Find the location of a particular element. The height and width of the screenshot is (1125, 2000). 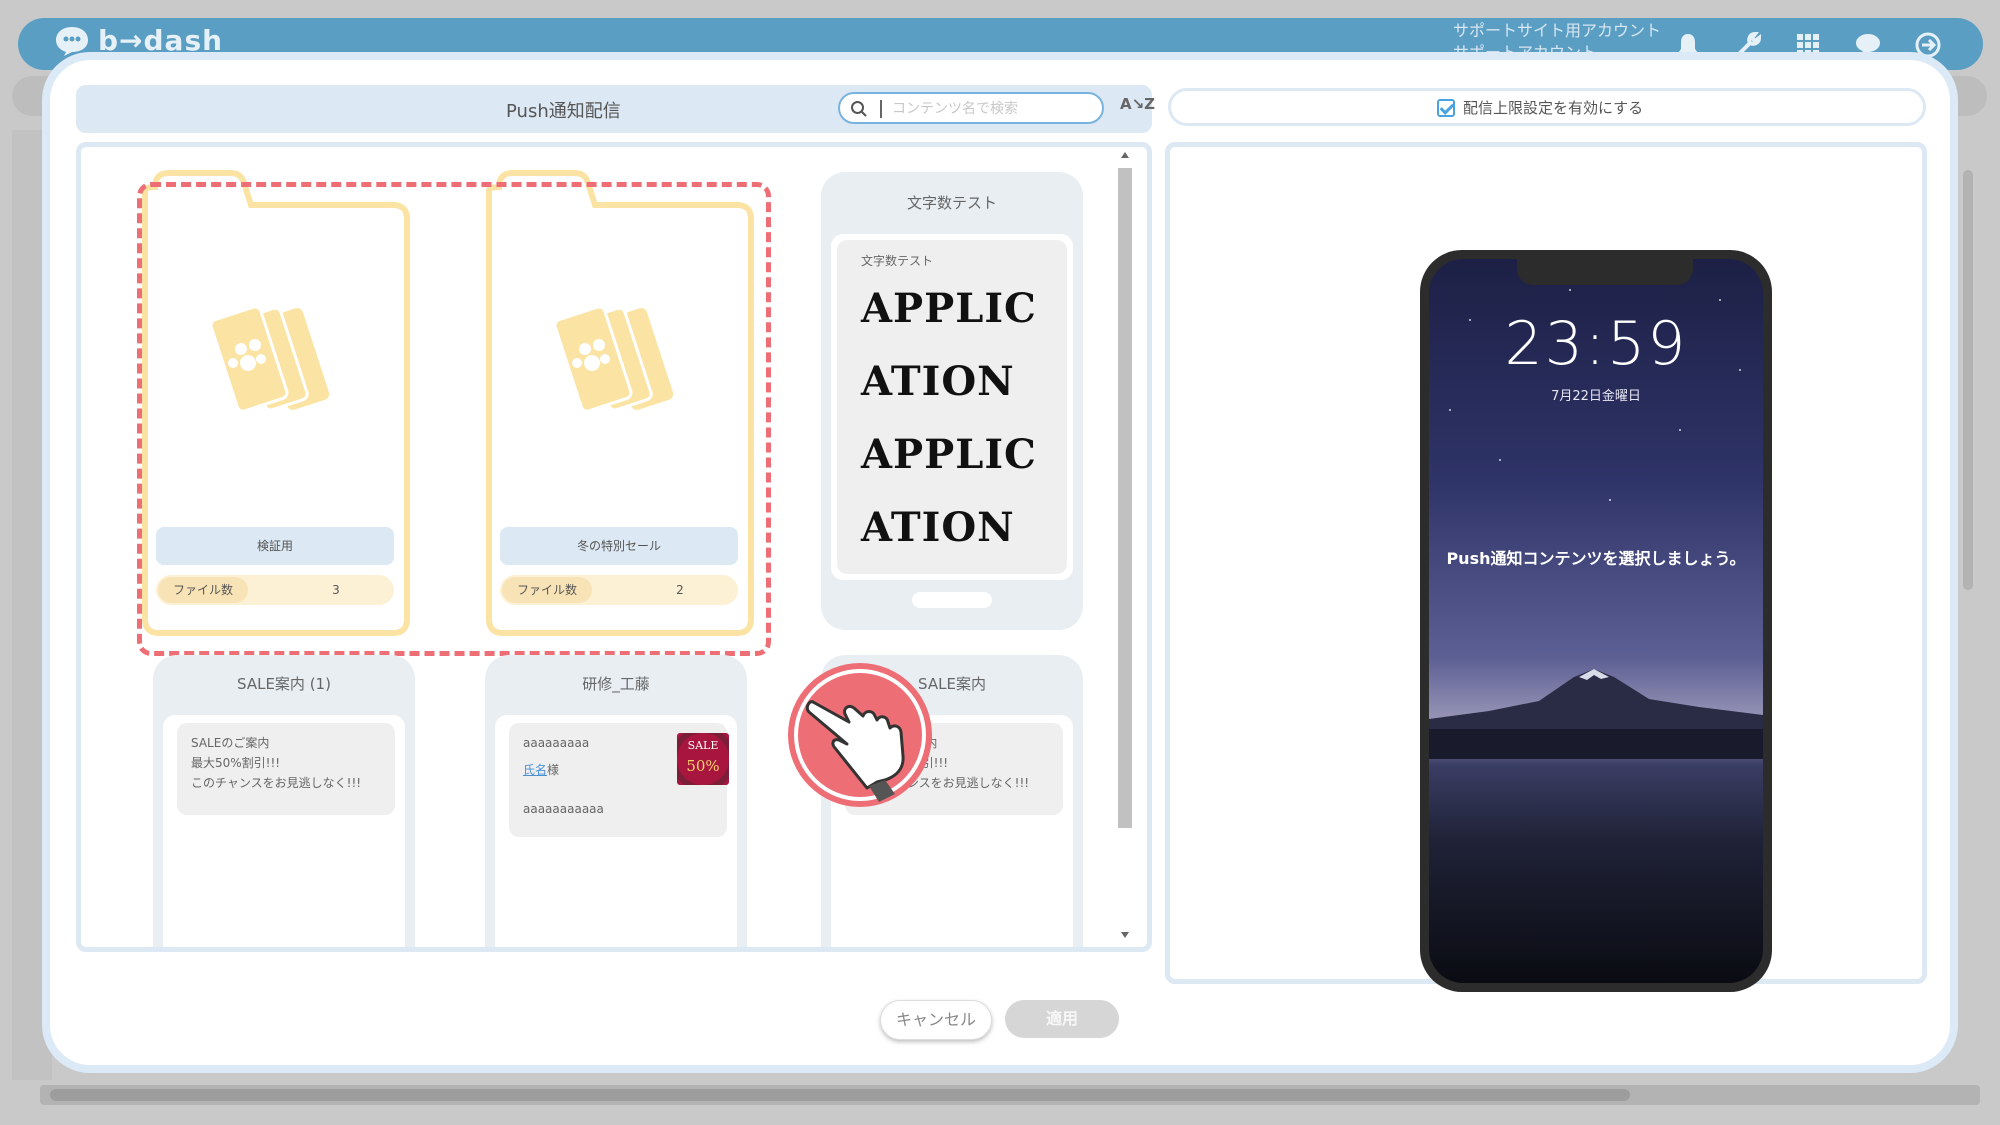

scroll-down-arrow-icon is located at coordinates (1125, 935).